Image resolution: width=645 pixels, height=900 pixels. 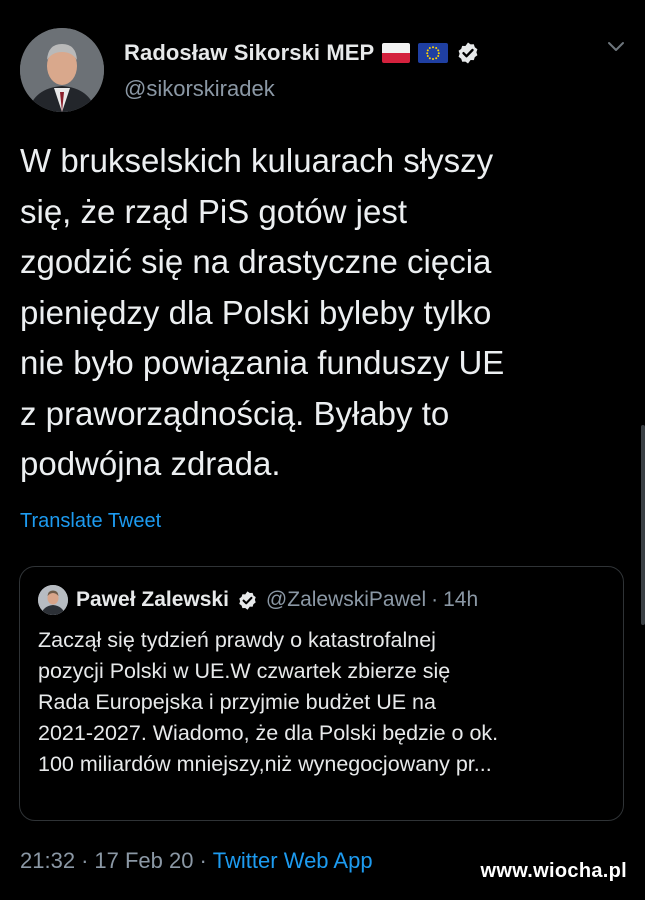 What do you see at coordinates (258, 600) in the screenshot?
I see `quoted-tweet-header: Paweł Zalewski @ZalewskiPawel · 14h` at bounding box center [258, 600].